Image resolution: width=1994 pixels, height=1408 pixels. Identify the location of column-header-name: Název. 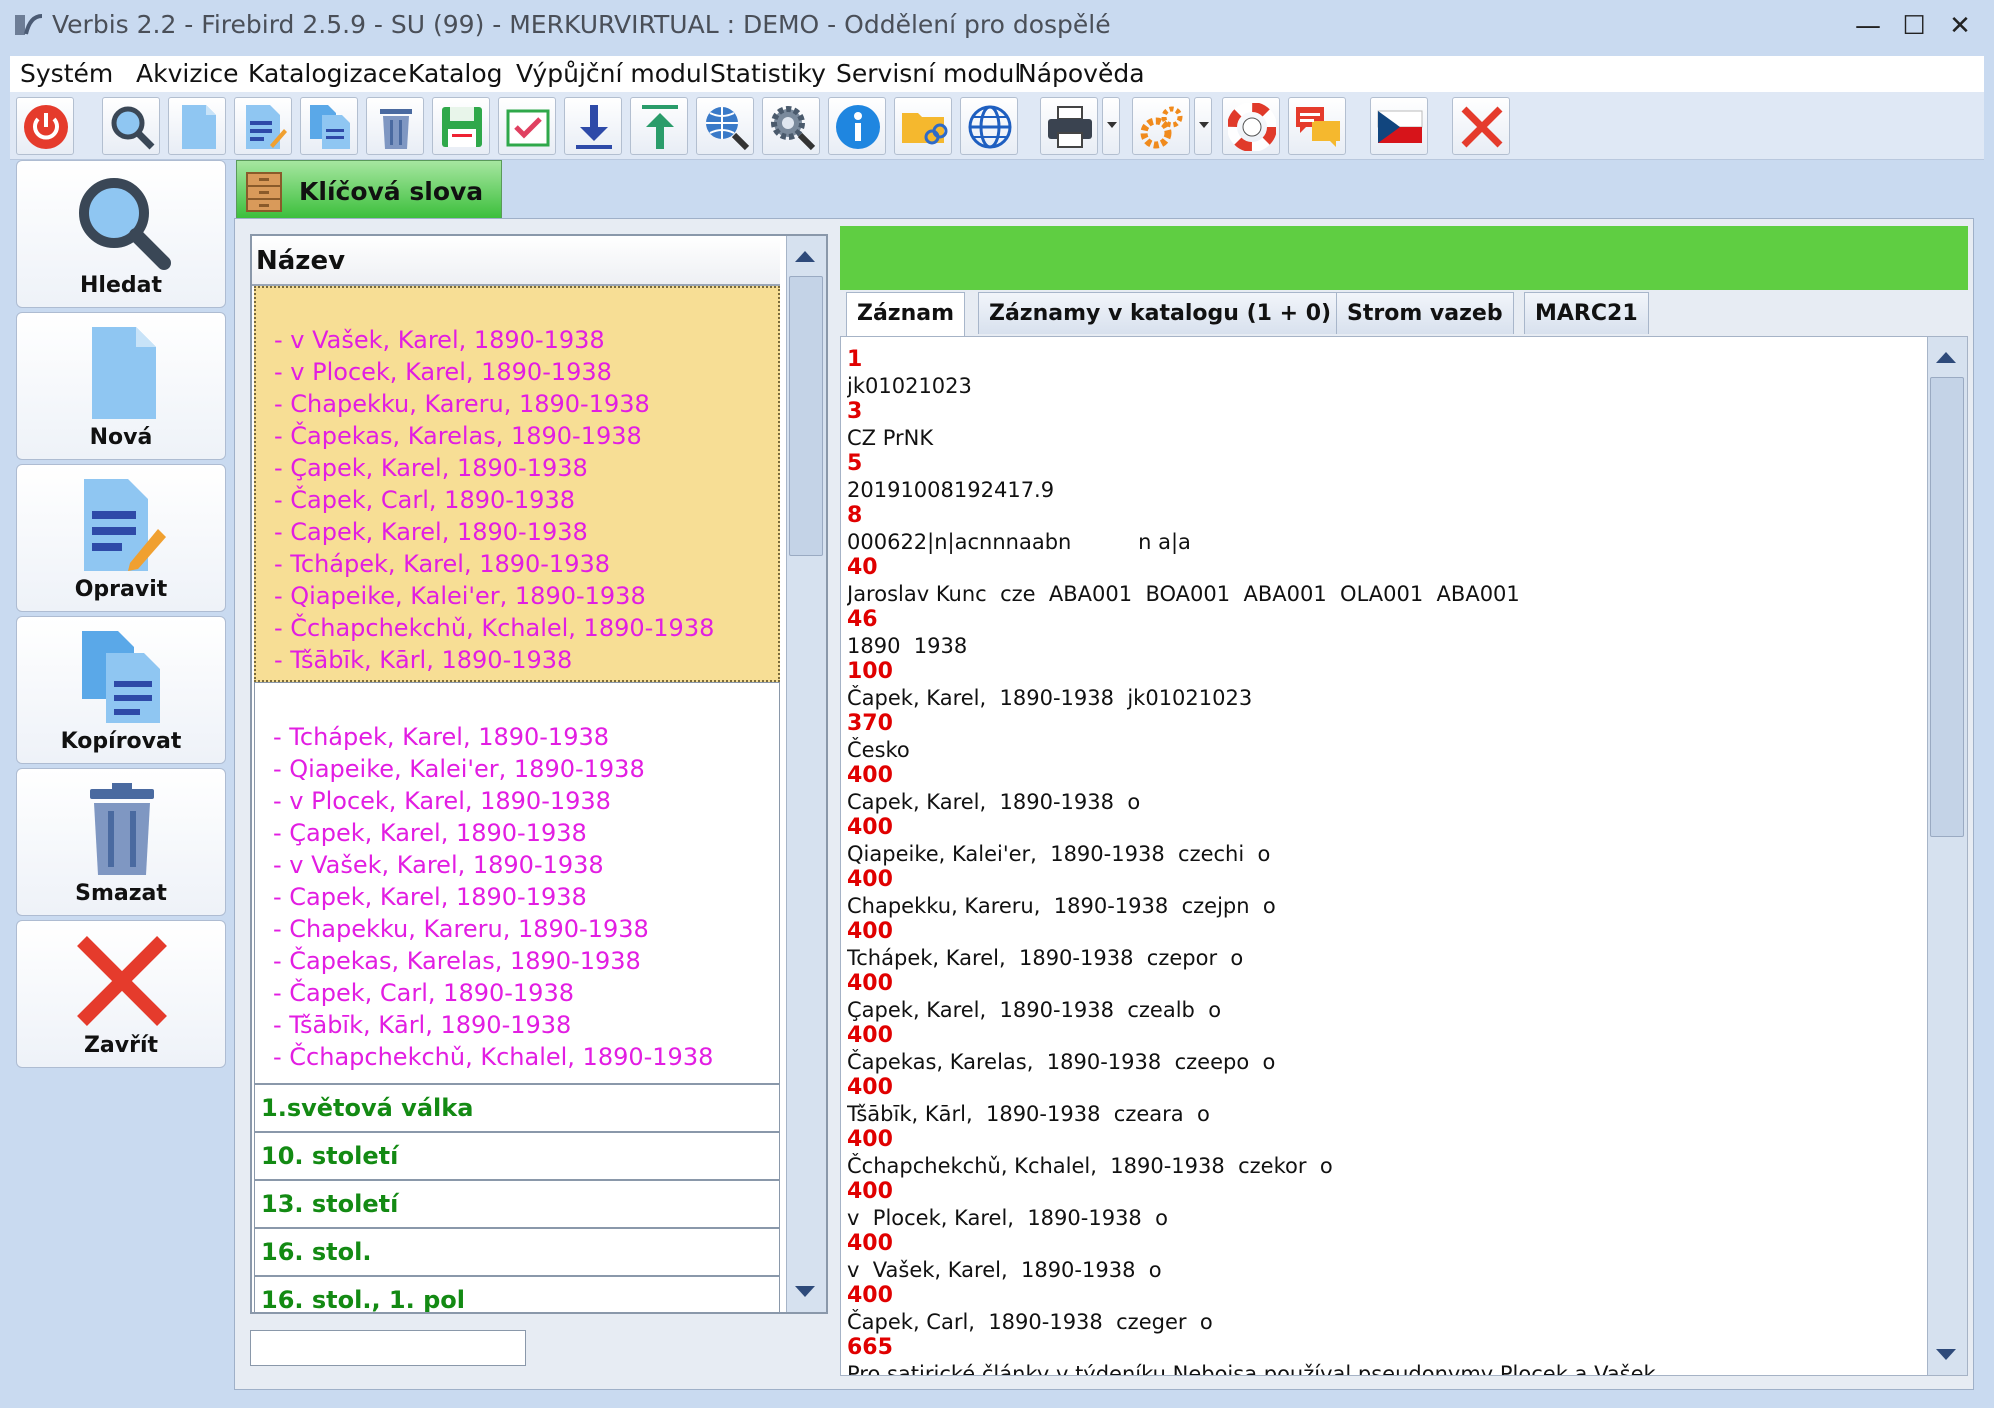
(516, 261).